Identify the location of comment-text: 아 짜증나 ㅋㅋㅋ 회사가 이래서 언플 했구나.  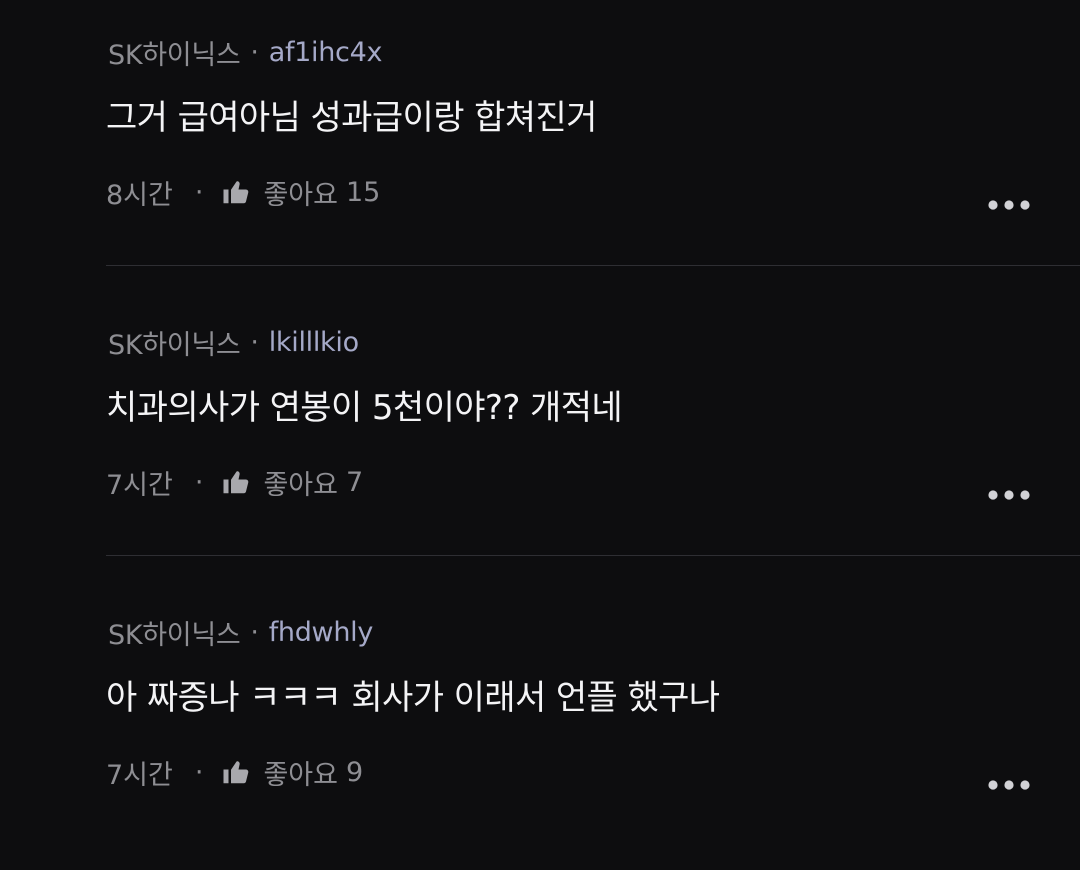
(413, 698).